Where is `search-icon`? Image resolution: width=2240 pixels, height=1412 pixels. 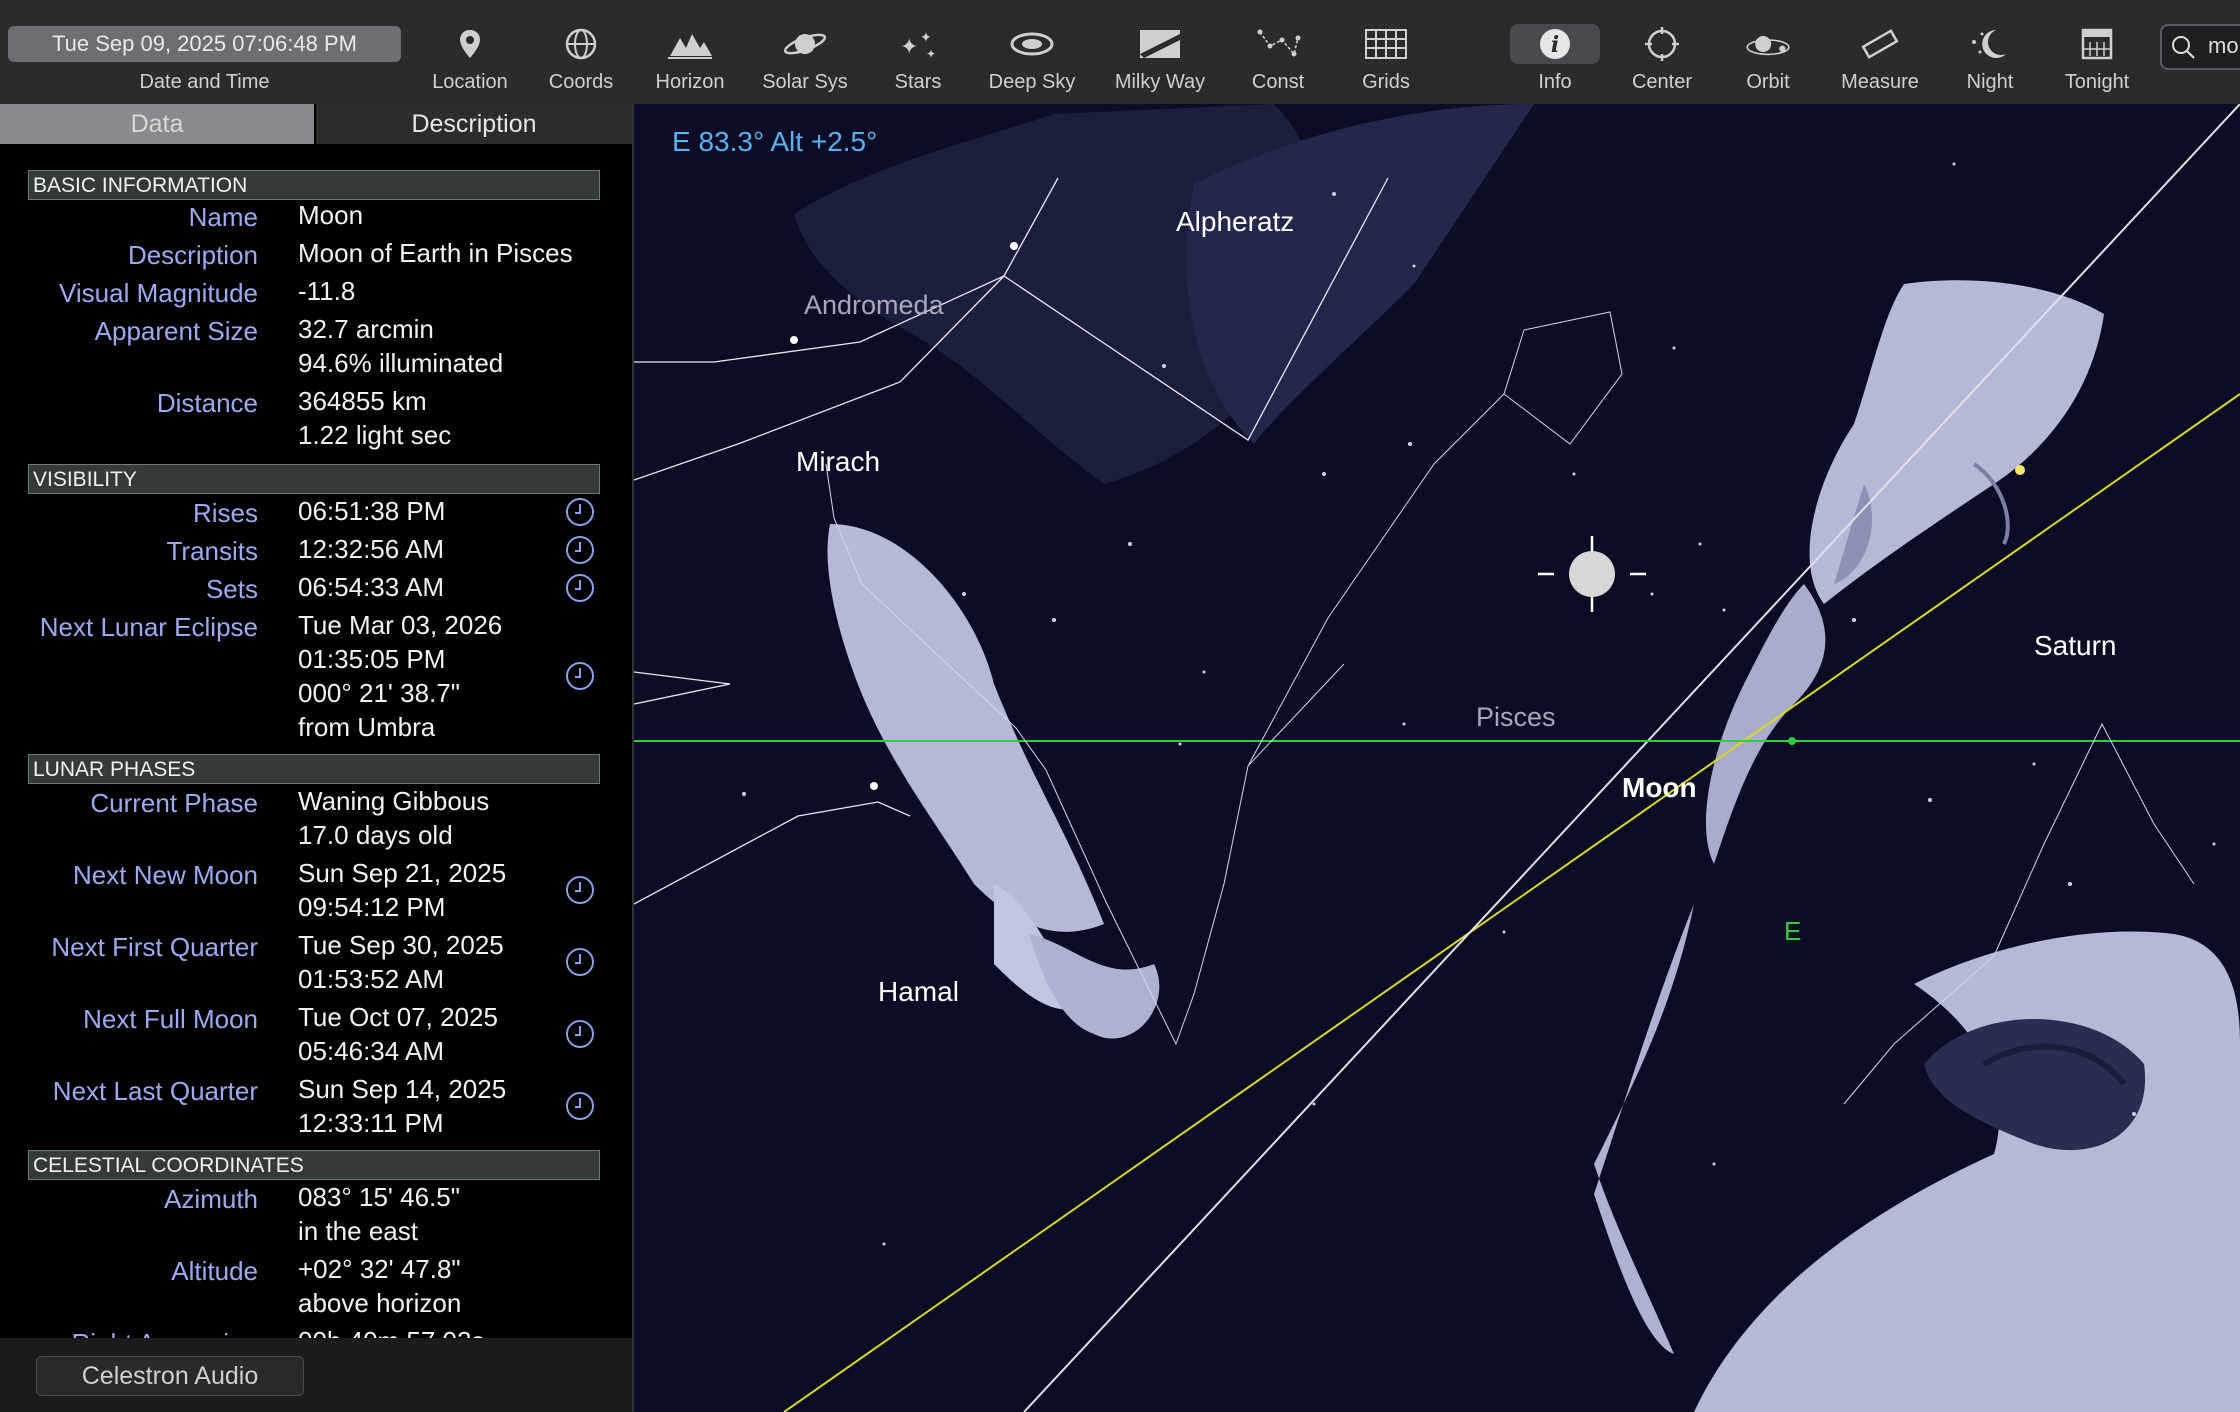 search-icon is located at coordinates (2183, 47).